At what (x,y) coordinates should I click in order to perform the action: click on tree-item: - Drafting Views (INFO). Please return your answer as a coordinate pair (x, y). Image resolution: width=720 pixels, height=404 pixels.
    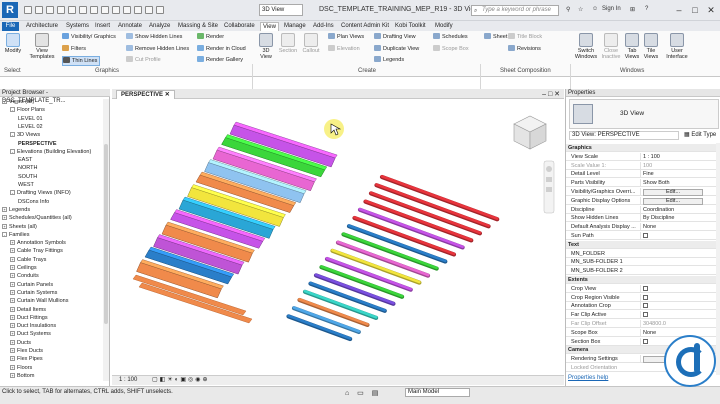
    Looking at the image, I should click on (40, 193).